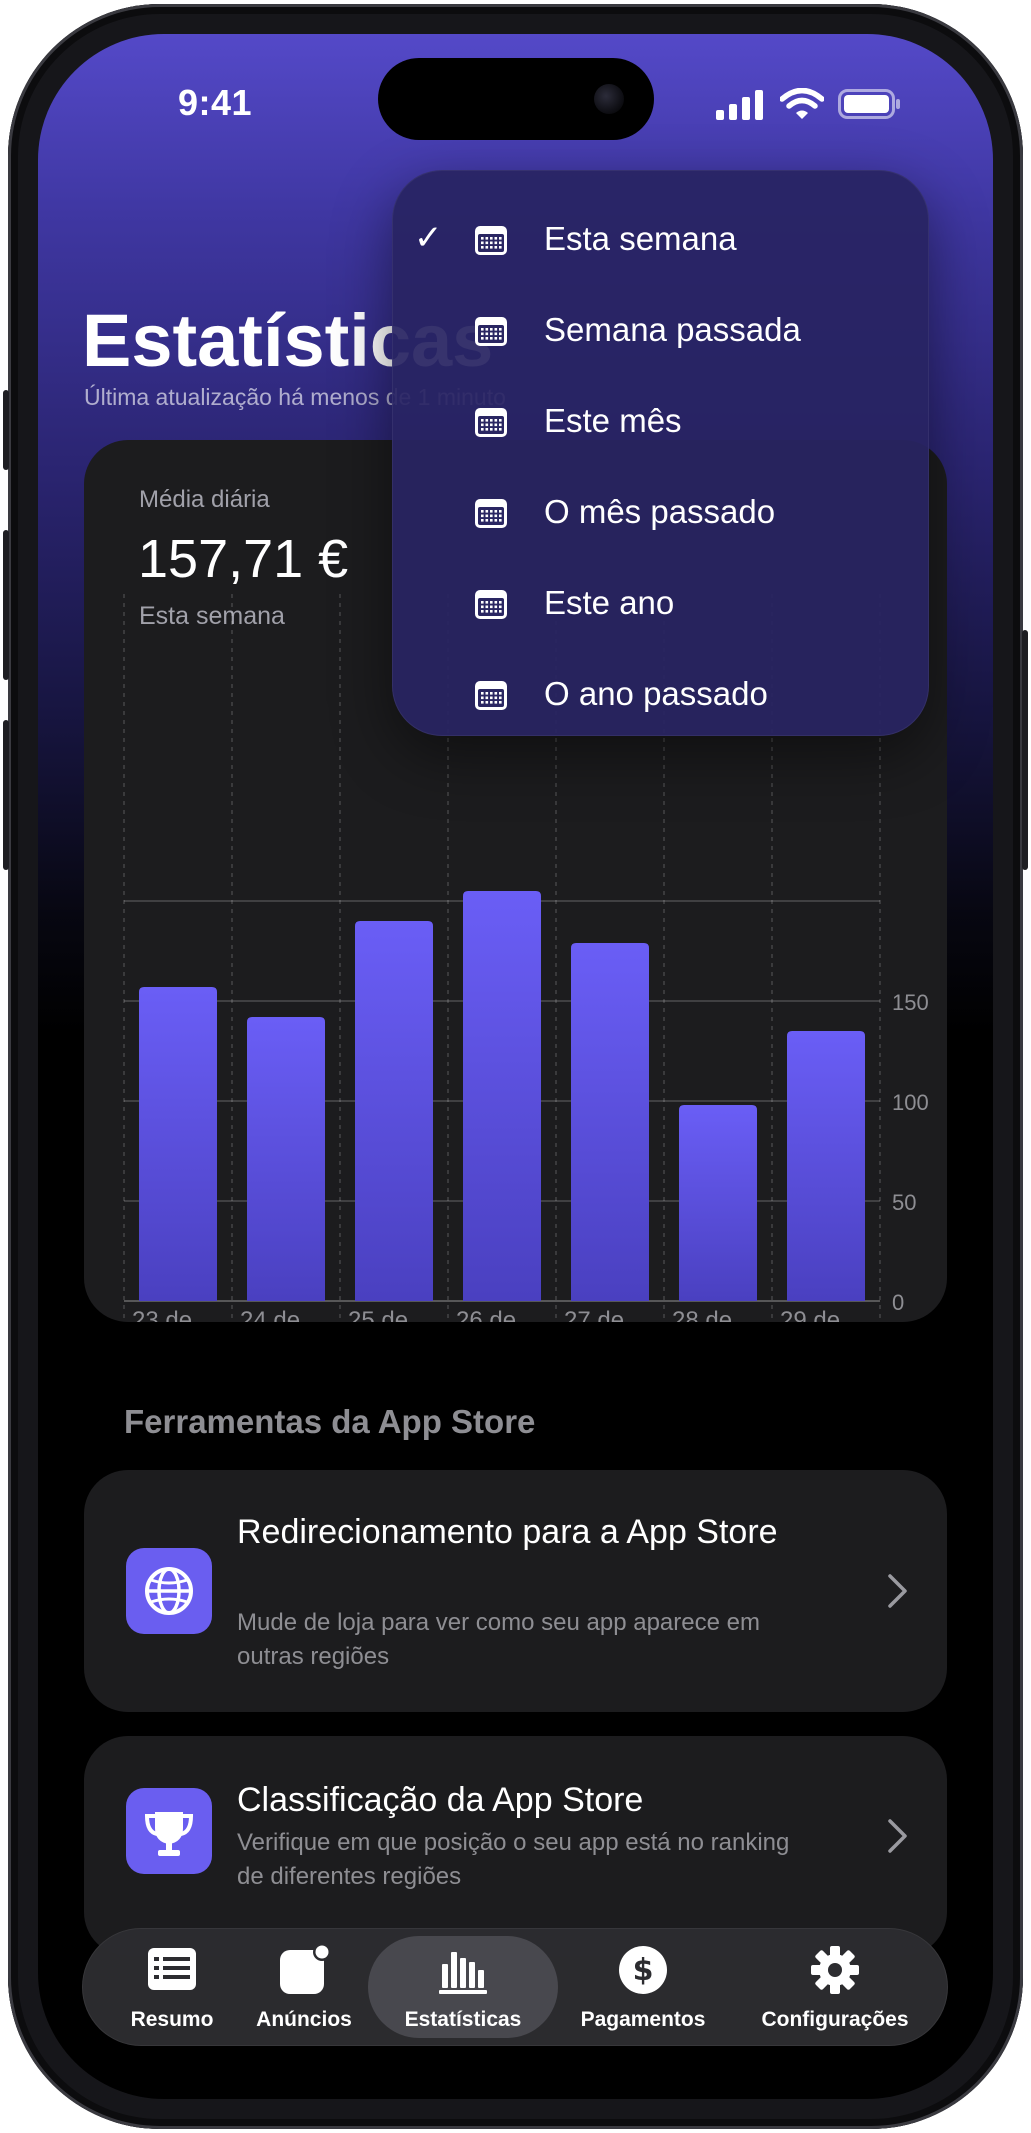 The height and width of the screenshot is (2133, 1031). I want to click on tab-estatisticas: Estatísticas, so click(463, 1987).